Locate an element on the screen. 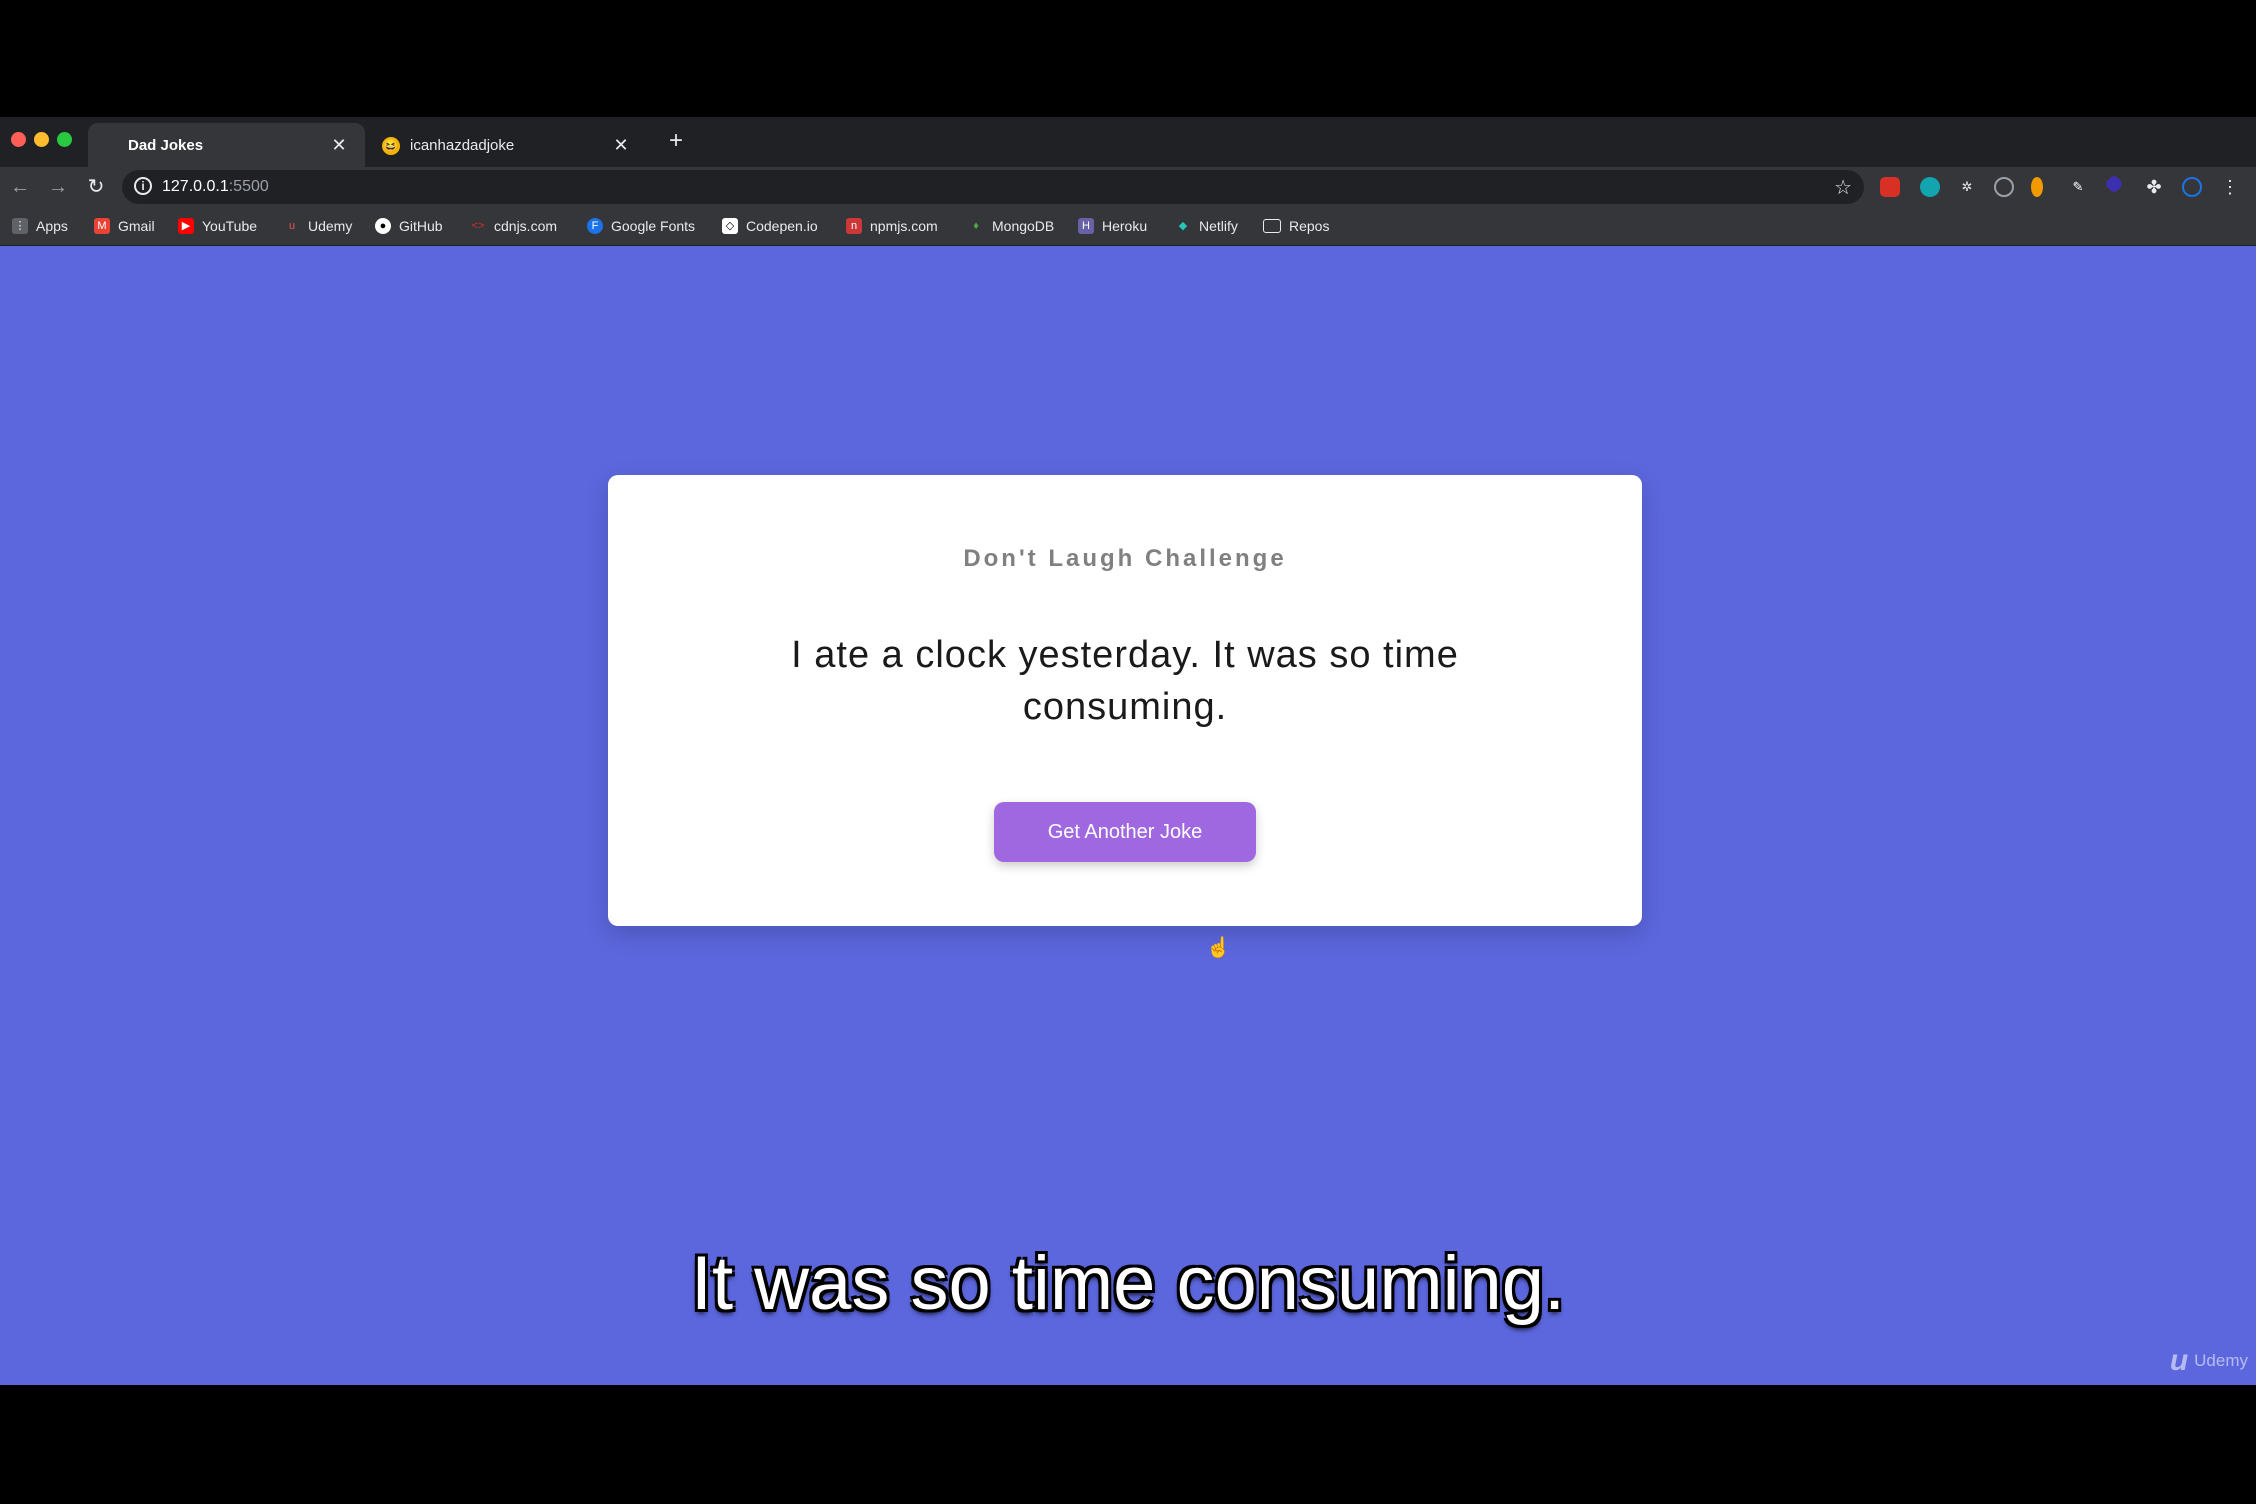  browser-toolbar: ← → ↻ i 127.0.0.1:5500 ☆ ✲ ✎ ✤ ⋮ is located at coordinates (1128, 187).